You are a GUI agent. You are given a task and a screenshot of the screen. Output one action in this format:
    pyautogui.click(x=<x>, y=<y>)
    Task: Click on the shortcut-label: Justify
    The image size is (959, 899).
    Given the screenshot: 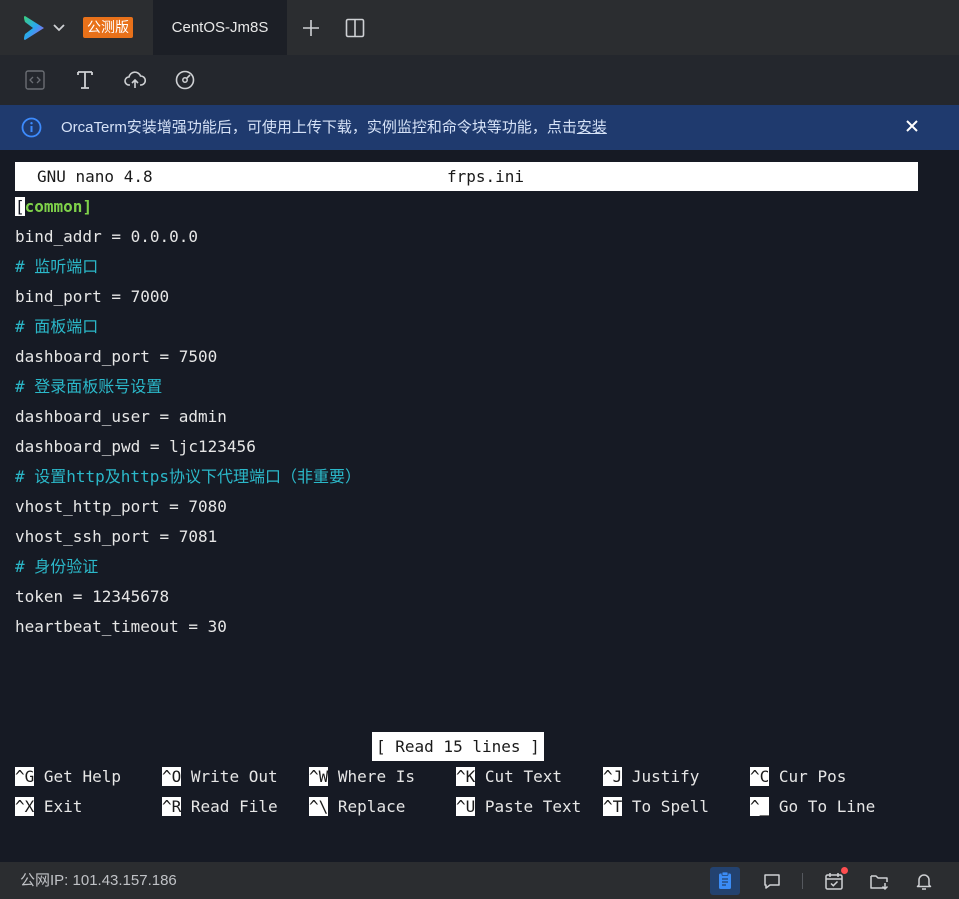 What is the action you would take?
    pyautogui.click(x=665, y=776)
    